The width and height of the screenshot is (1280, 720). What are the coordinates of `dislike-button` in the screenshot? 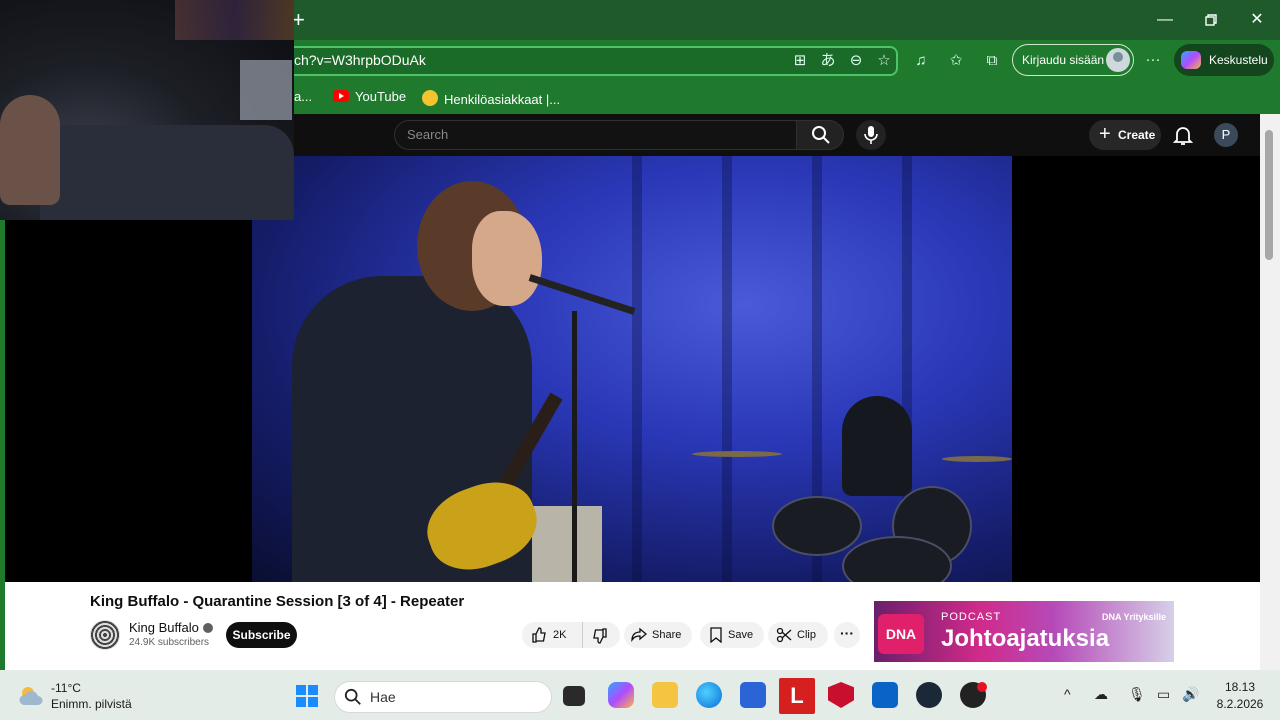 It's located at (601, 635).